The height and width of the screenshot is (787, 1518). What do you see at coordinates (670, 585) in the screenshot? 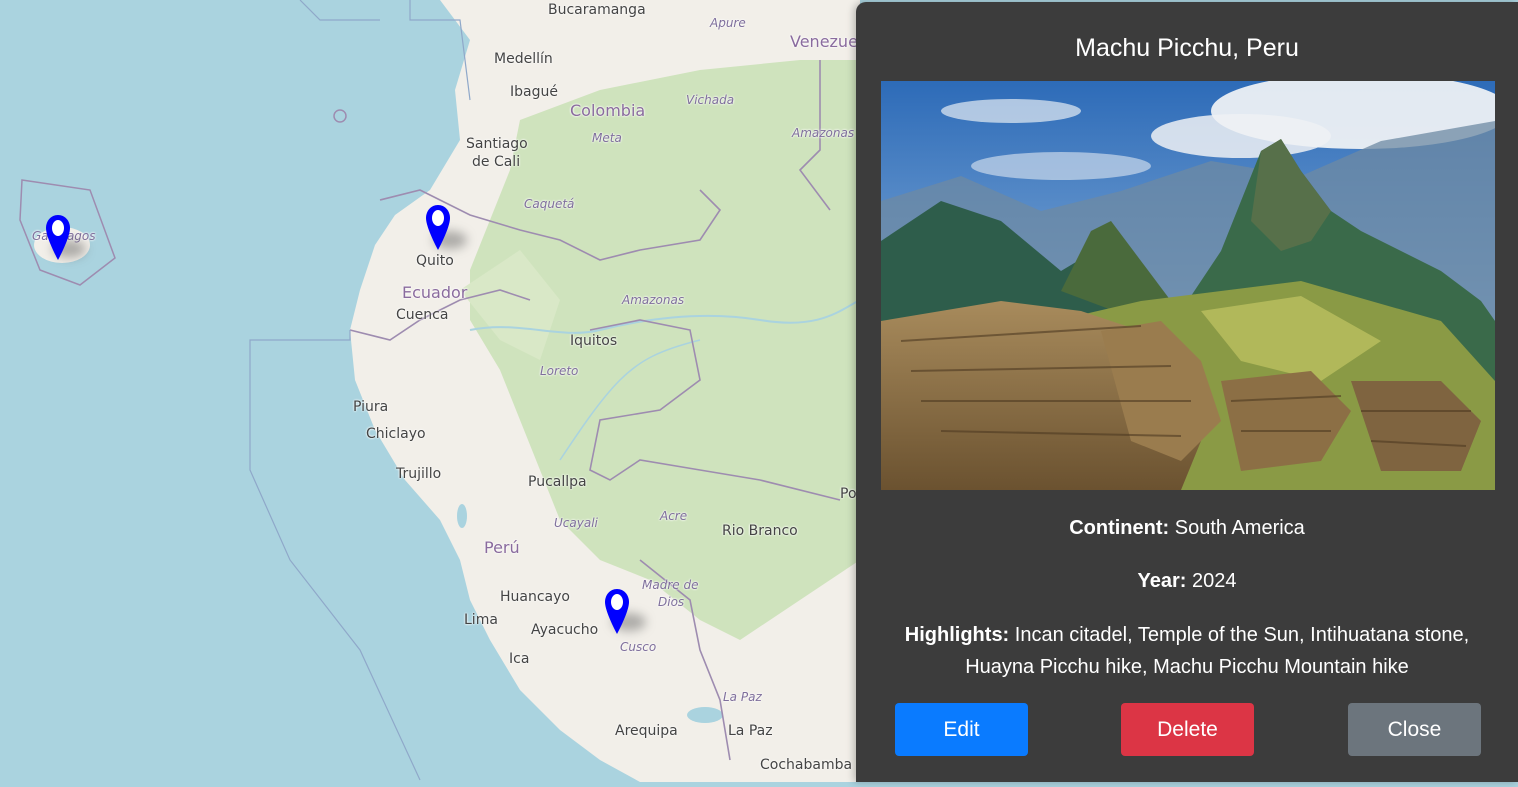
I see `label-madre-de: Madre de` at bounding box center [670, 585].